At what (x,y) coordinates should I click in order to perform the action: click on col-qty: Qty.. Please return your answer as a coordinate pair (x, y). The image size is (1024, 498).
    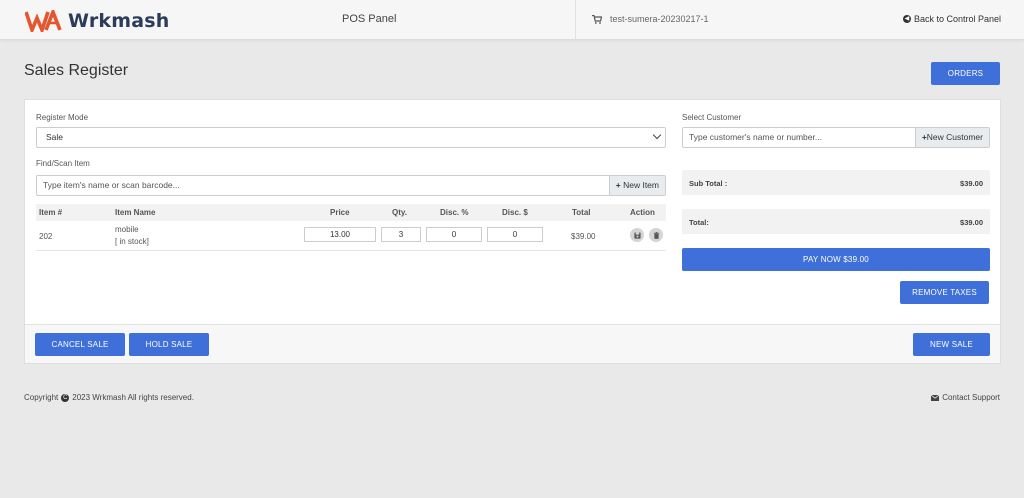
    Looking at the image, I should click on (399, 212).